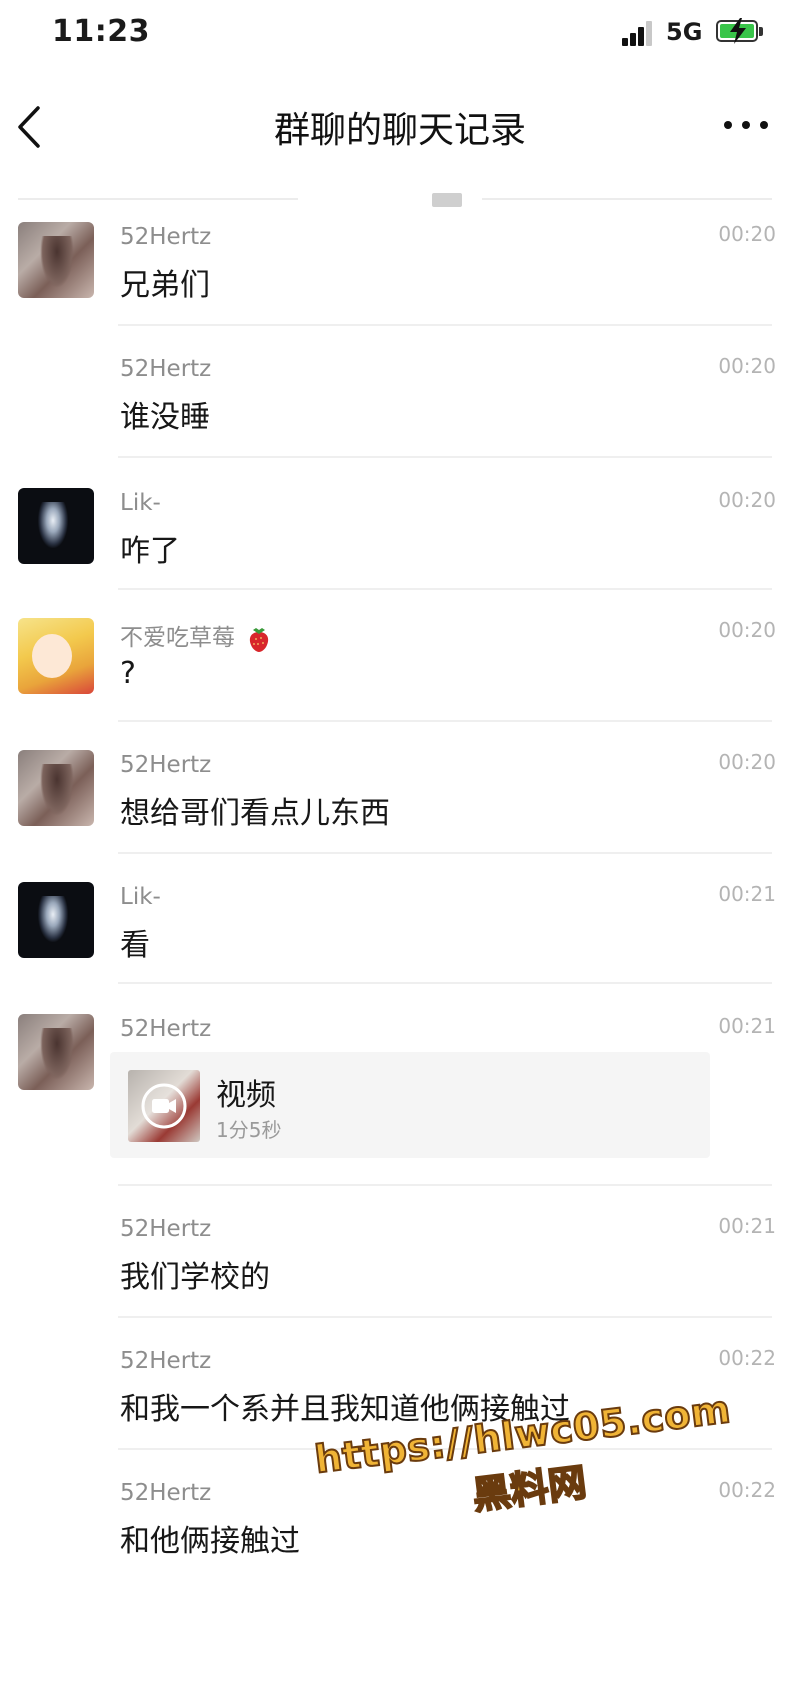  Describe the element at coordinates (345, 1409) in the screenshot. I see `message-text: 和我一个系并且我知道他俩接触过` at that location.